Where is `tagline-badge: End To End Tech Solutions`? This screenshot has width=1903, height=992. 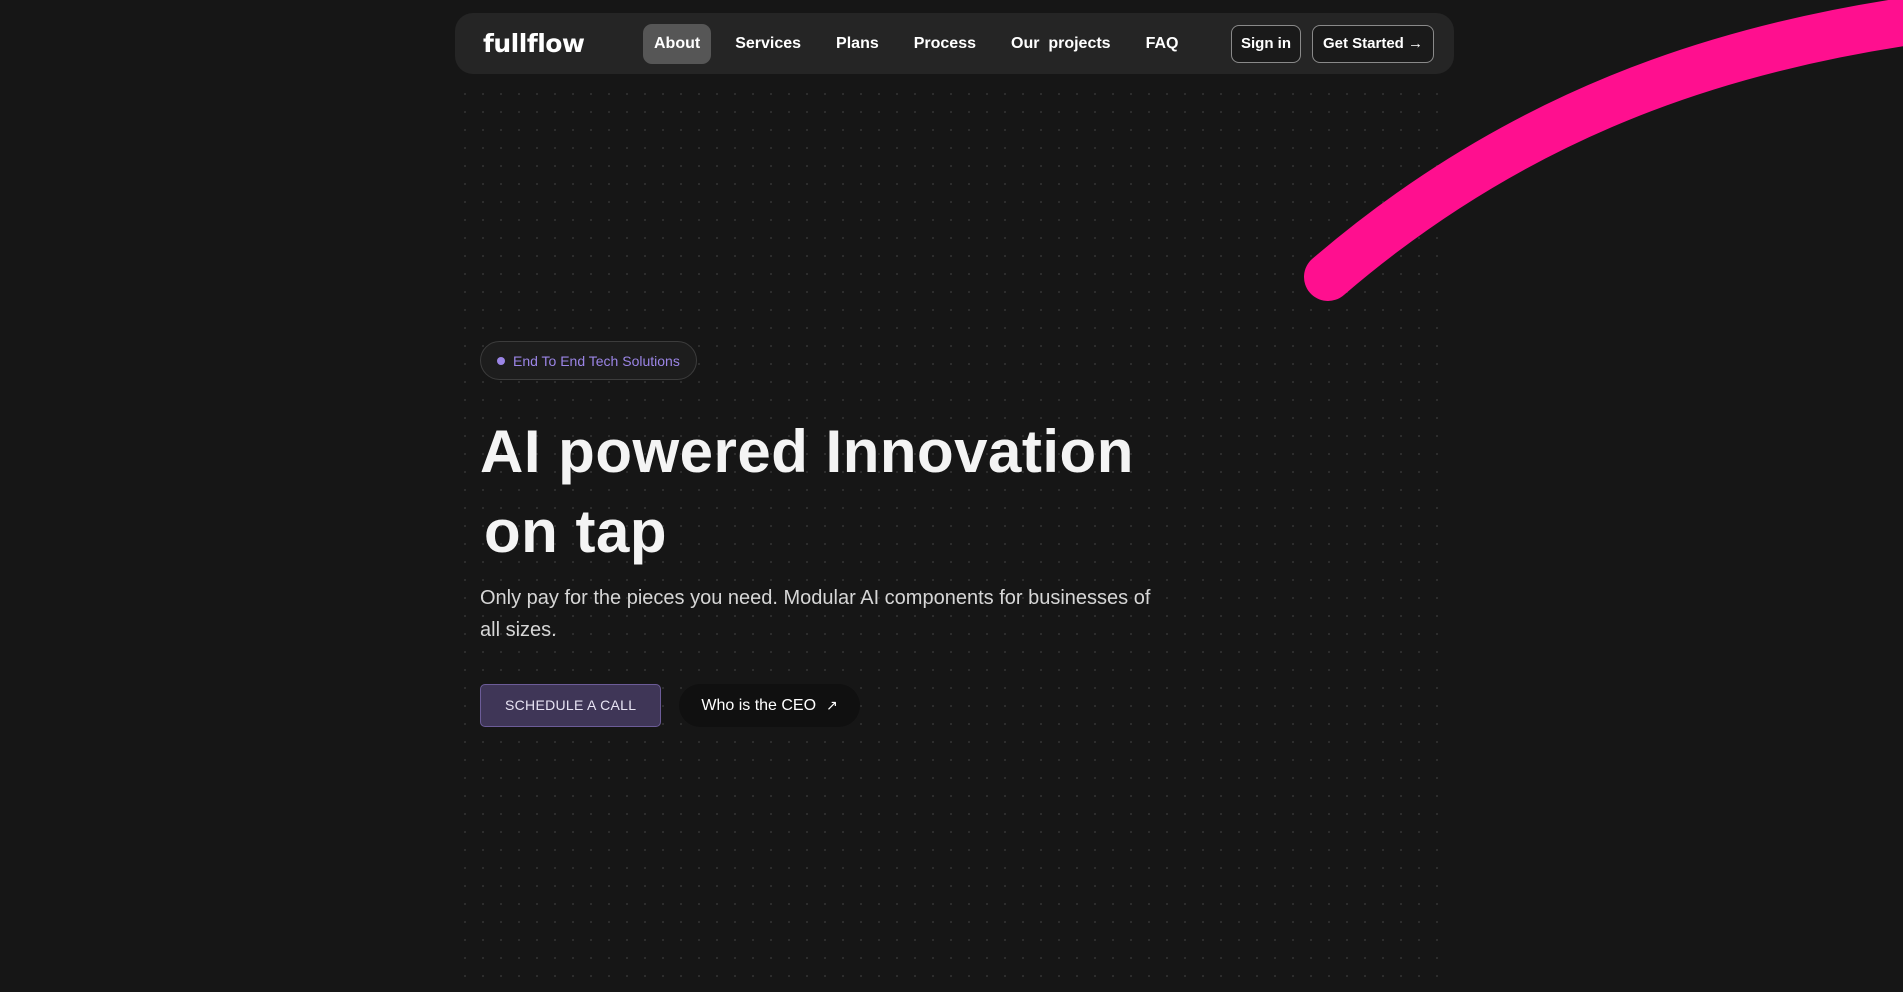 tagline-badge: End To End Tech Solutions is located at coordinates (588, 360).